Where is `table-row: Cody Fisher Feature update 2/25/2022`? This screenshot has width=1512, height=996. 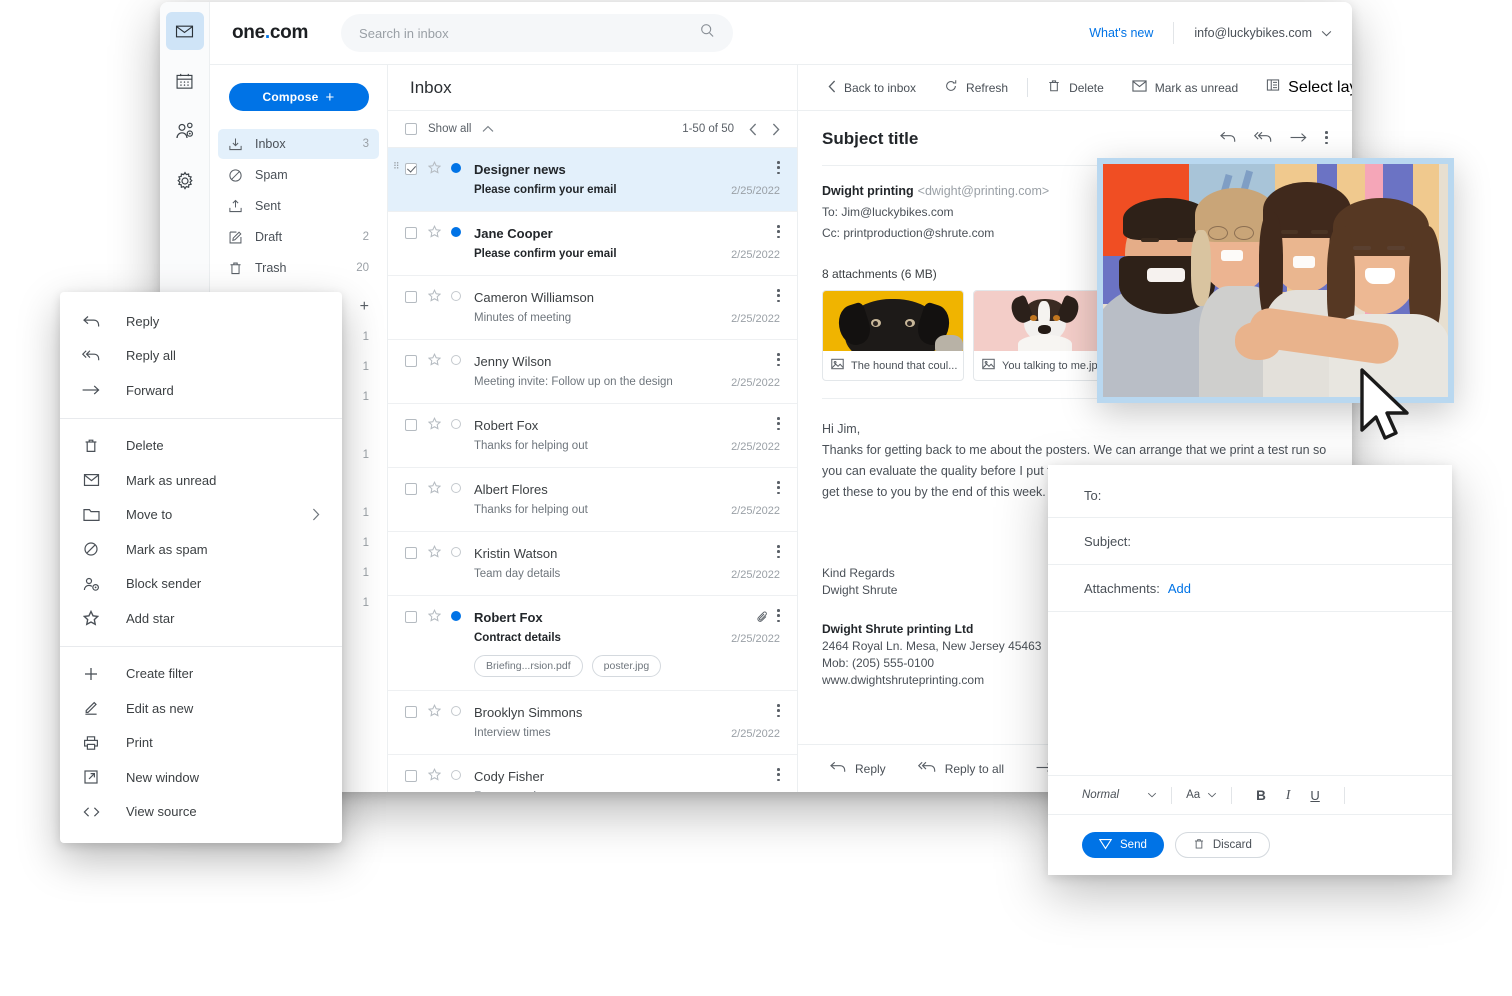
table-row: Cody Fisher Feature update 2/25/2022 is located at coordinates (592, 773).